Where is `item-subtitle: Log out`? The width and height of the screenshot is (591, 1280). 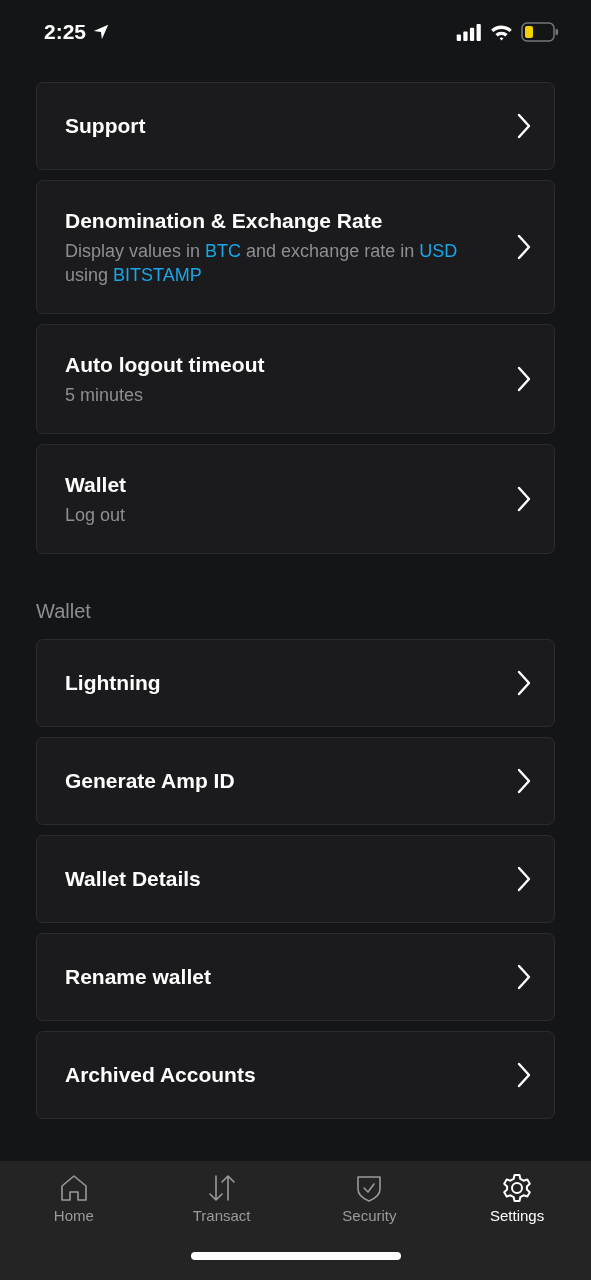
item-subtitle: Log out is located at coordinates (96, 515).